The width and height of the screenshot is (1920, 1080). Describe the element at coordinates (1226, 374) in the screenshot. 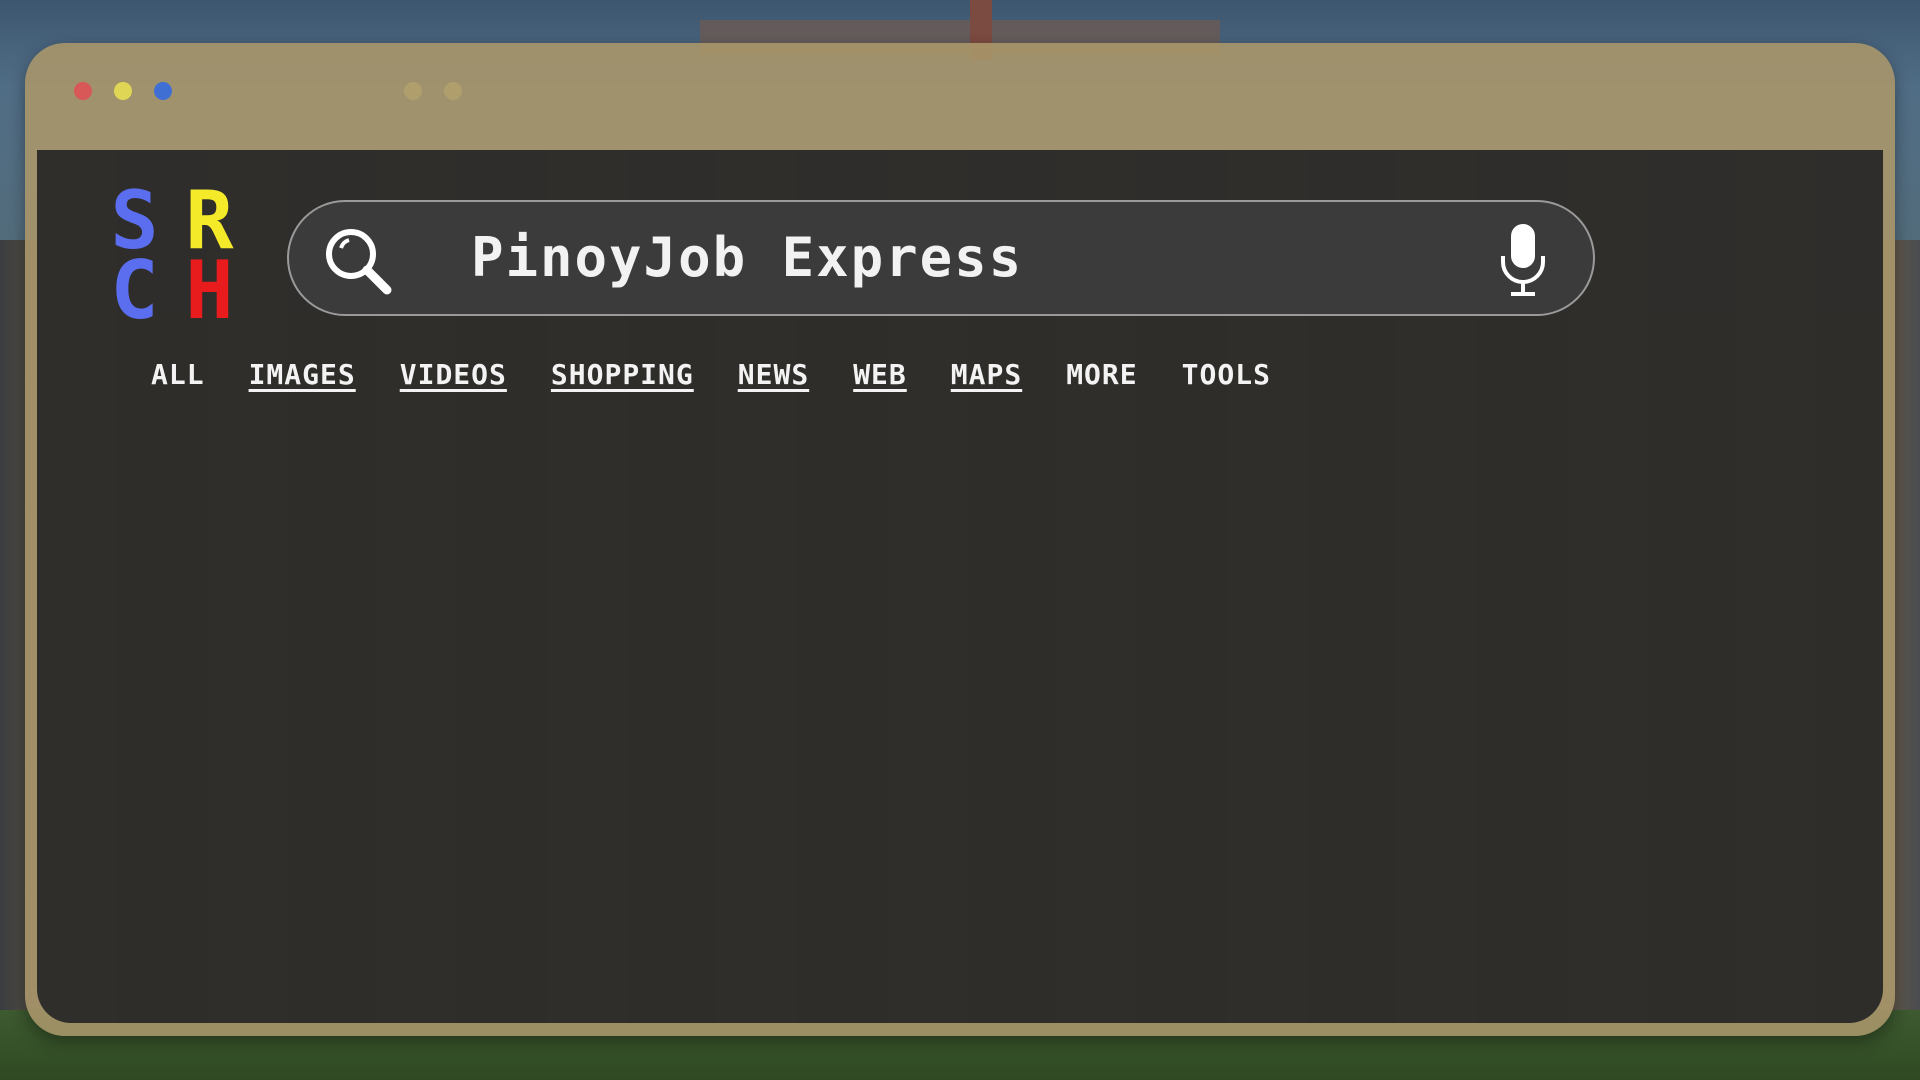

I see `tab-tools: TOOLS` at that location.